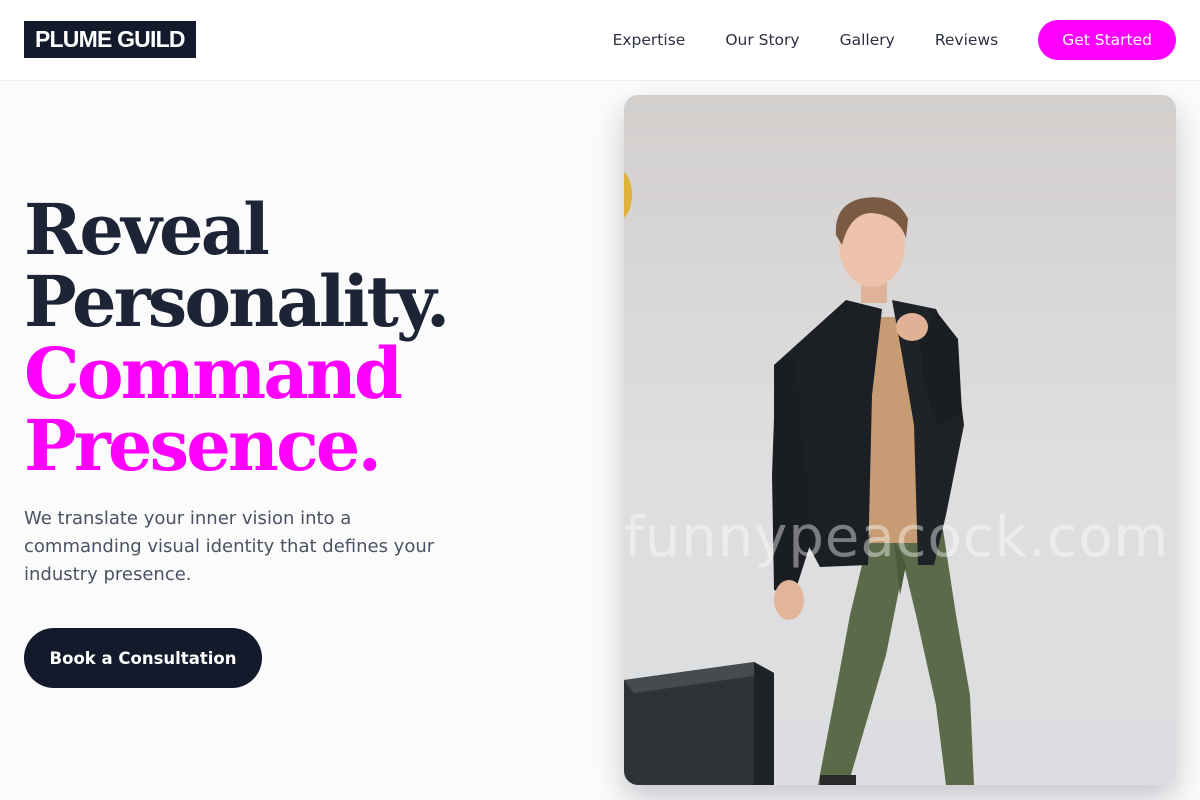 The width and height of the screenshot is (1200, 800). I want to click on get-started-button: Get Started, so click(1107, 40).